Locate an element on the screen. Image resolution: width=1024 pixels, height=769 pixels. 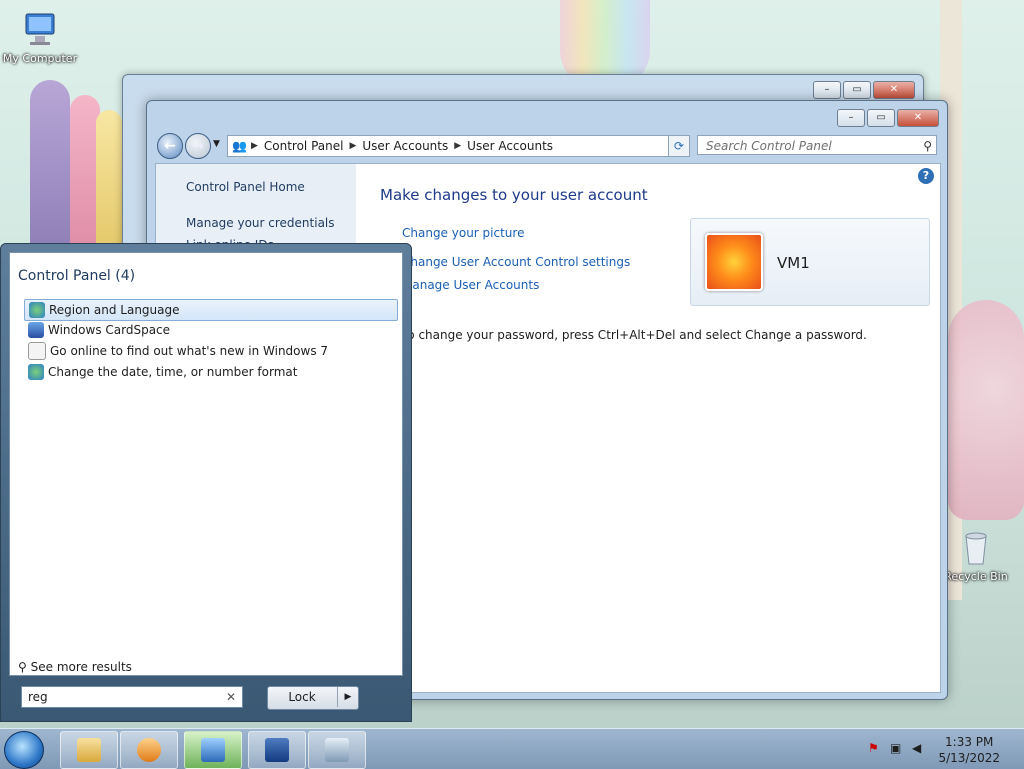
result-region-and-language: Region and Language is located at coordinates (211, 310).